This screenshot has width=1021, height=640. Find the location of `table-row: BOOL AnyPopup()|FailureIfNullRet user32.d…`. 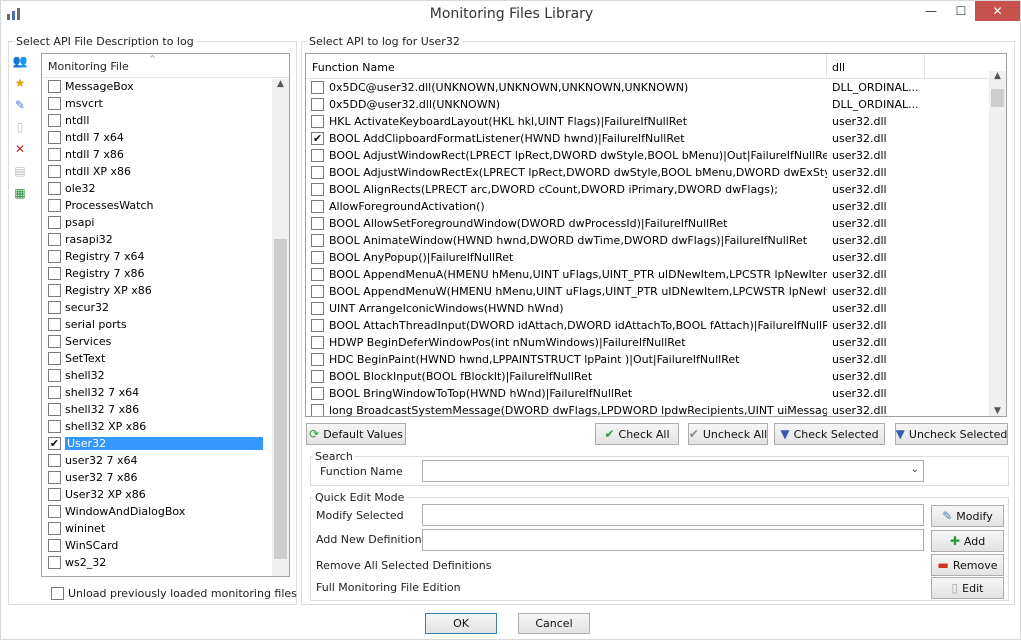

table-row: BOOL AnyPopup()|FailureIfNullRet user32.d… is located at coordinates (656, 257).